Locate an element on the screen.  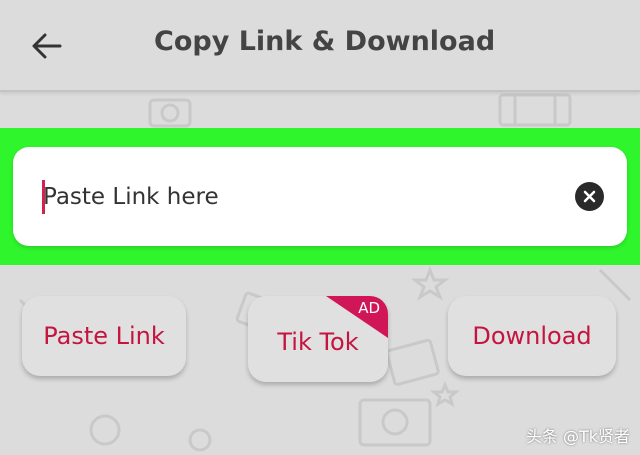
back-button is located at coordinates (47, 46).